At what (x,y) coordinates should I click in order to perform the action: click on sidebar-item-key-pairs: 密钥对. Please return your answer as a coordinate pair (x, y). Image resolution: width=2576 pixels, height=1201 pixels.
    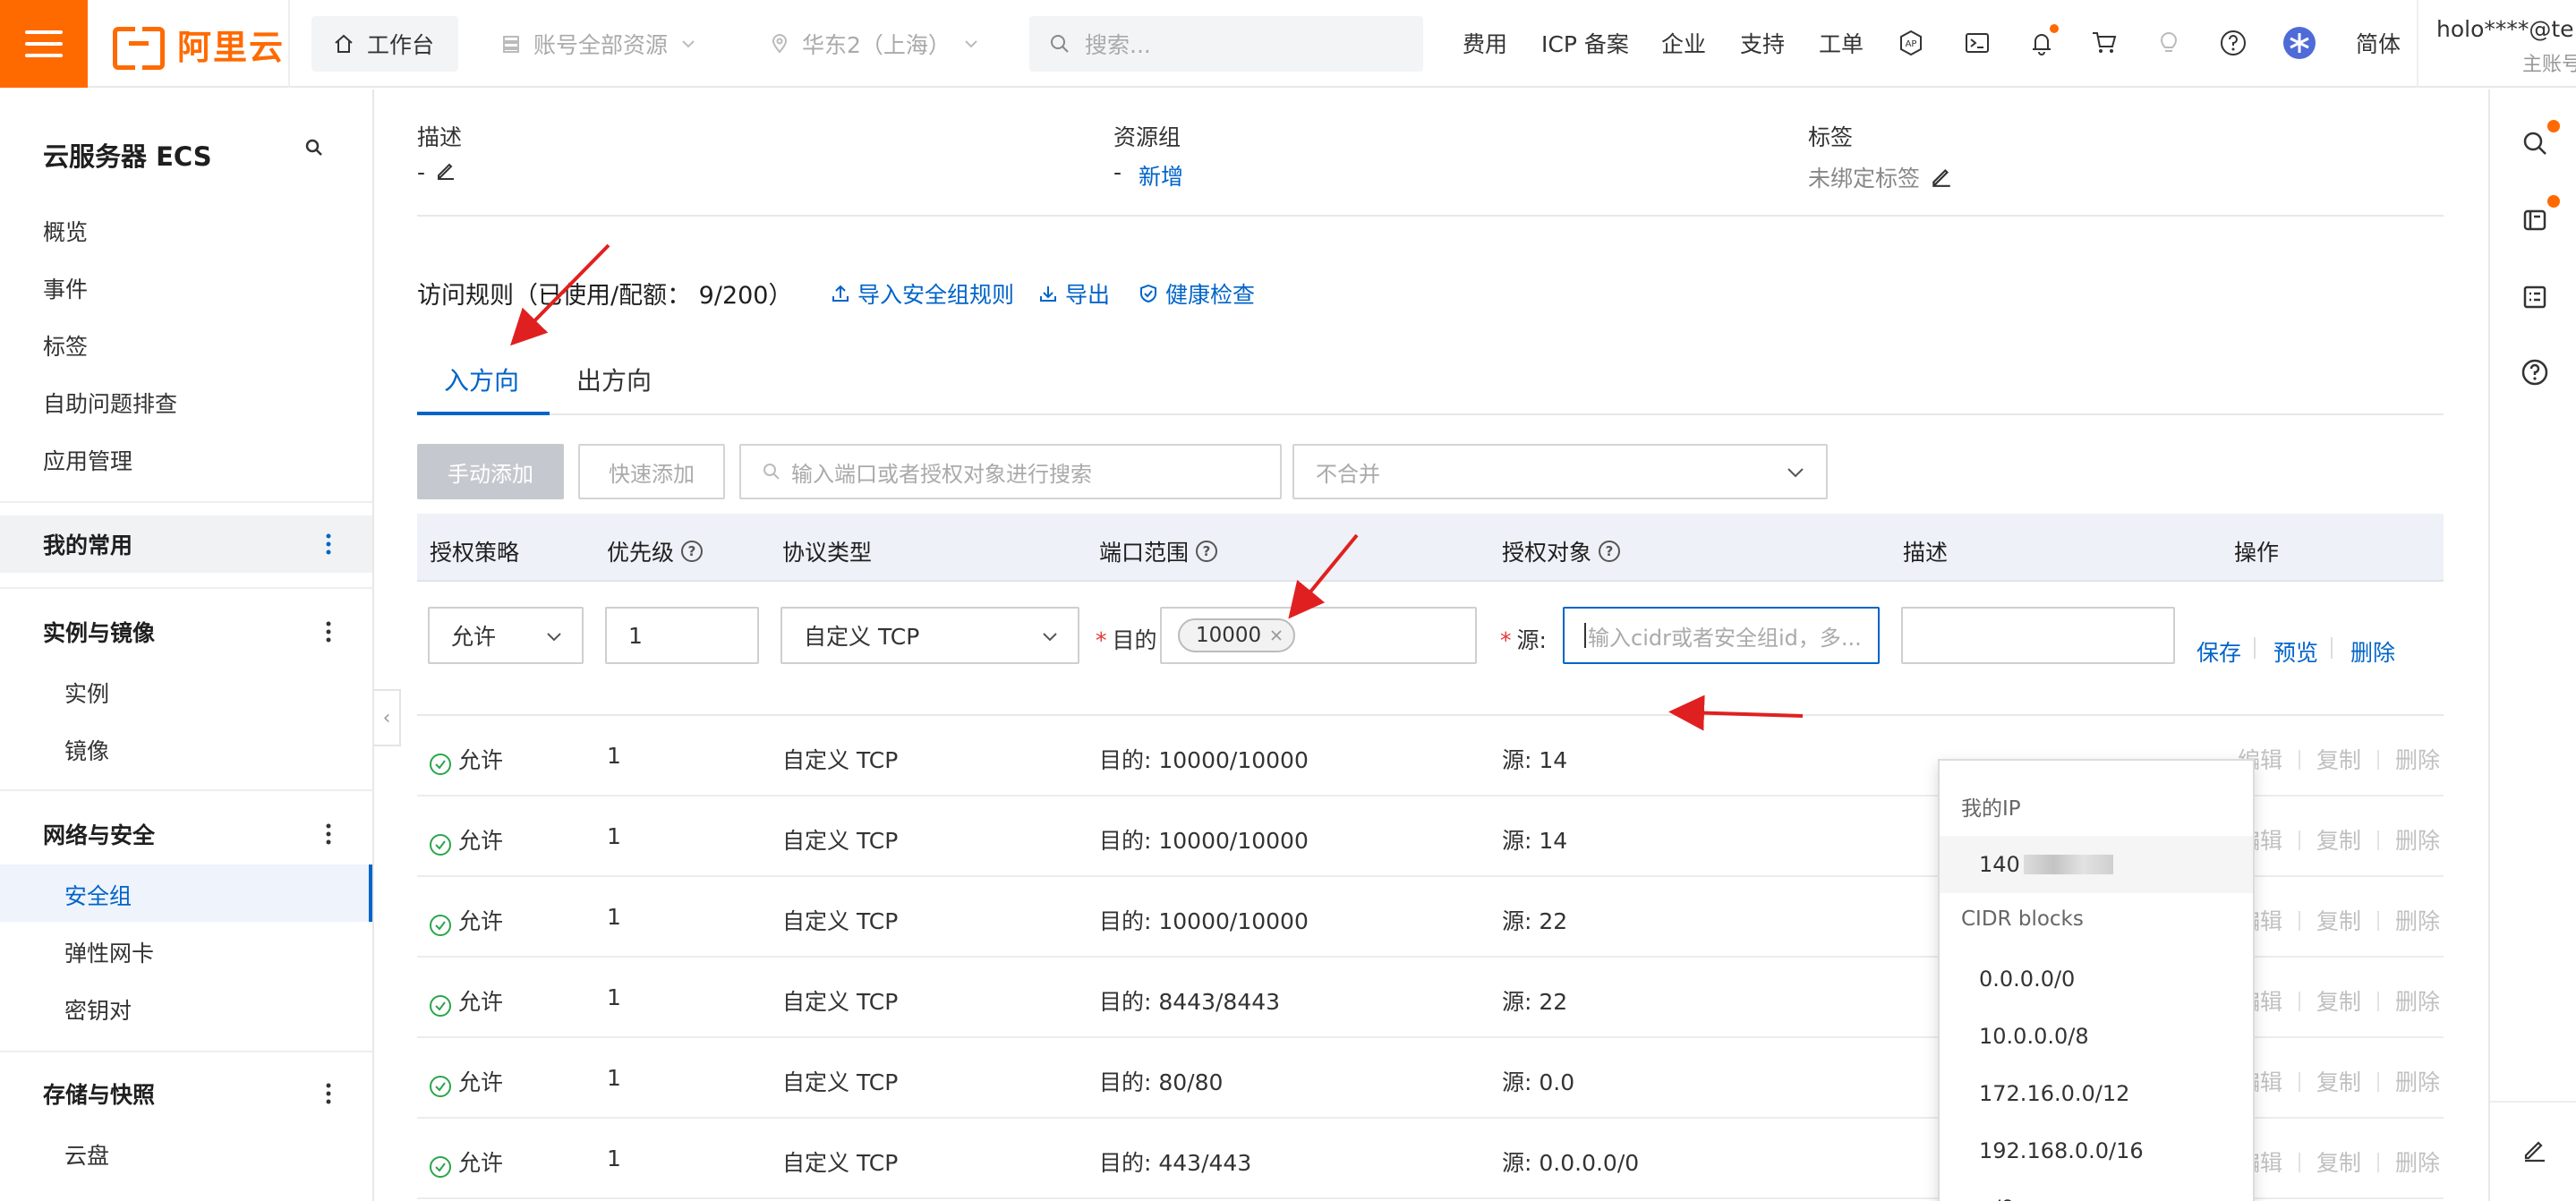
    Looking at the image, I should click on (98, 1009).